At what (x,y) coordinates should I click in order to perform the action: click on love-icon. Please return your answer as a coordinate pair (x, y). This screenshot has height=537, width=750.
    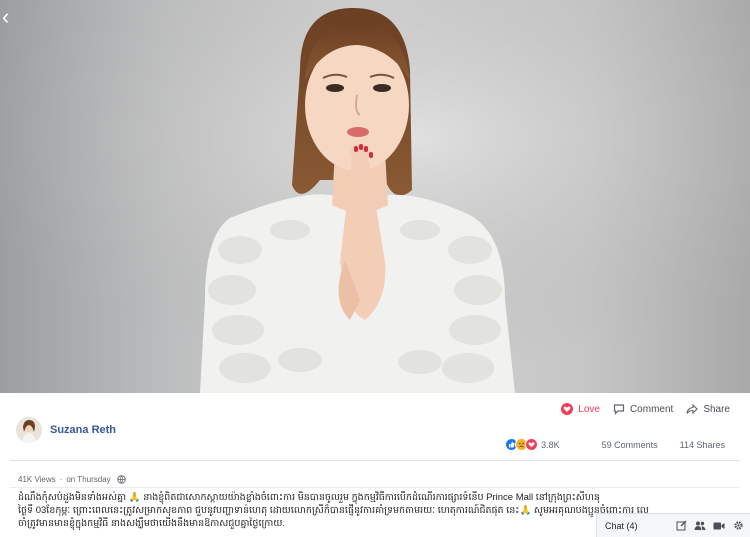
    Looking at the image, I should click on (567, 409).